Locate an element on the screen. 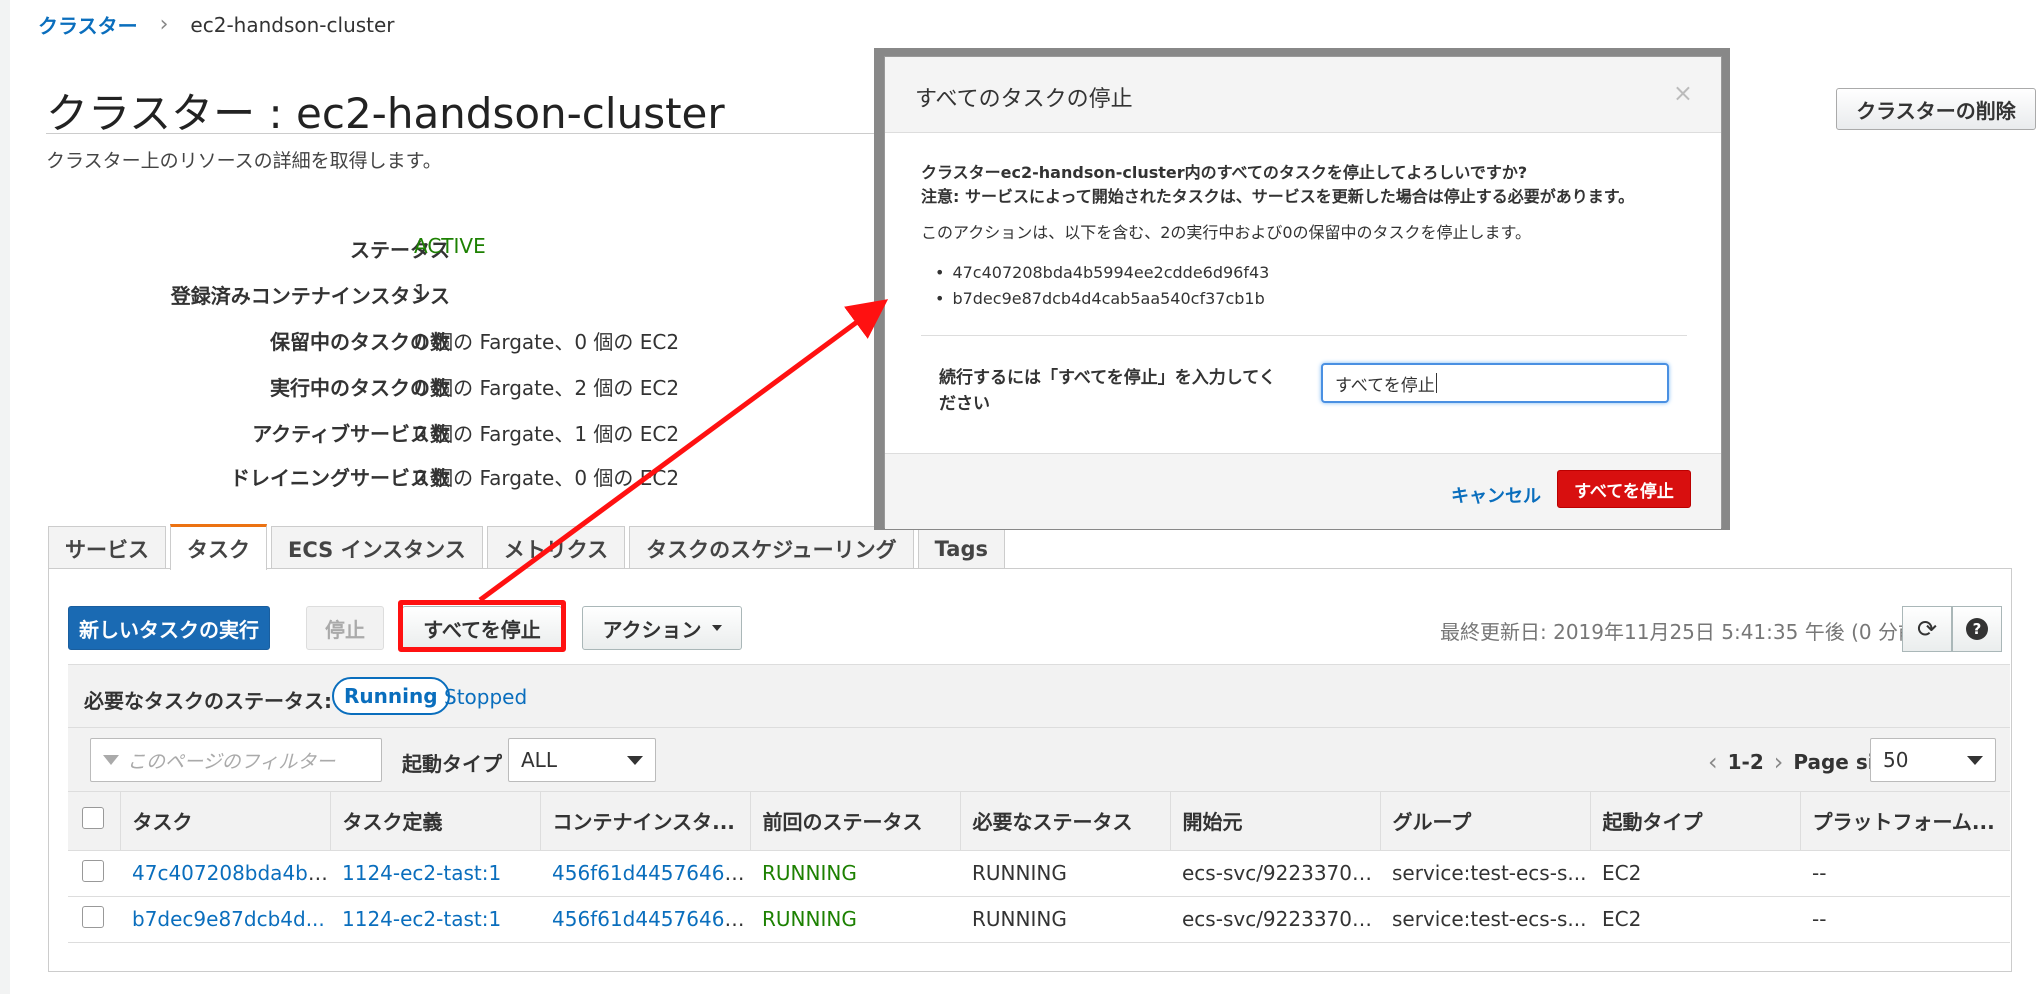 The height and width of the screenshot is (994, 2038). confirm-stop-input: すべてを停止 is located at coordinates (1495, 383).